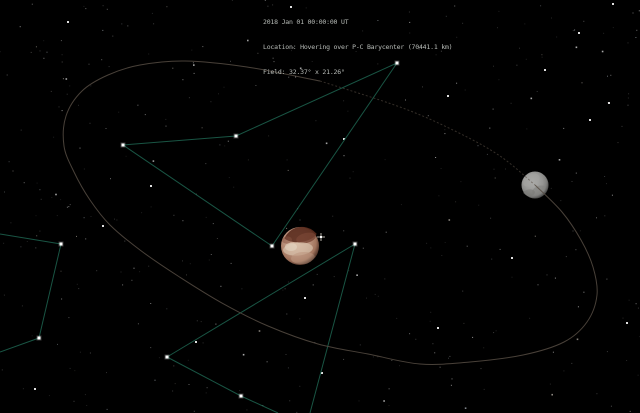  Describe the element at coordinates (427, 133) in the screenshot. I see `charon-orbit-path-far-side` at that location.